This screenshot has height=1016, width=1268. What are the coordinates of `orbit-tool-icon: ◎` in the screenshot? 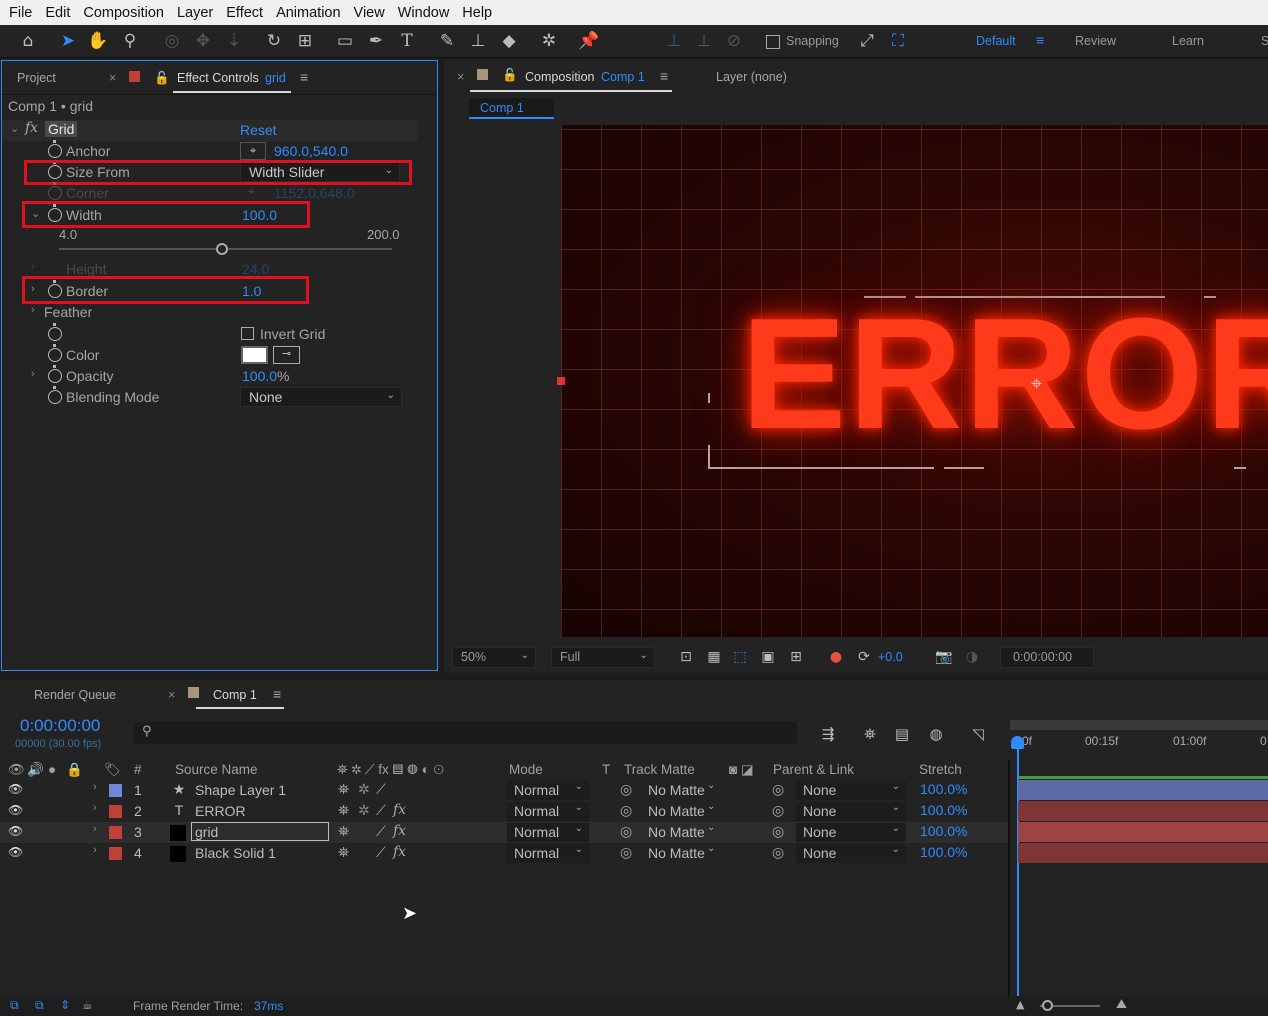 It's located at (172, 41).